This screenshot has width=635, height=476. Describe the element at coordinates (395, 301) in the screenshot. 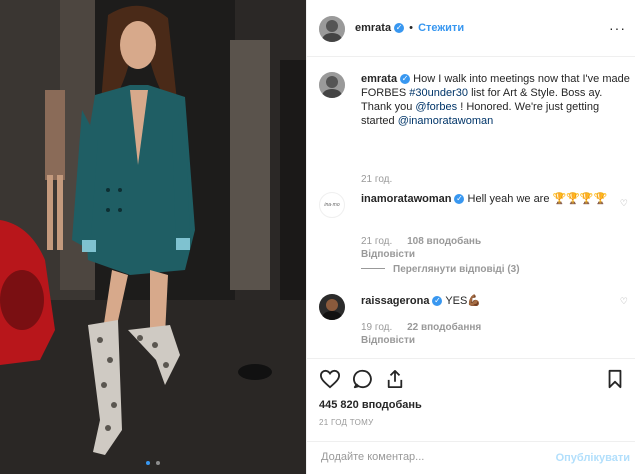

I see `commenter-username: raissagerona` at that location.